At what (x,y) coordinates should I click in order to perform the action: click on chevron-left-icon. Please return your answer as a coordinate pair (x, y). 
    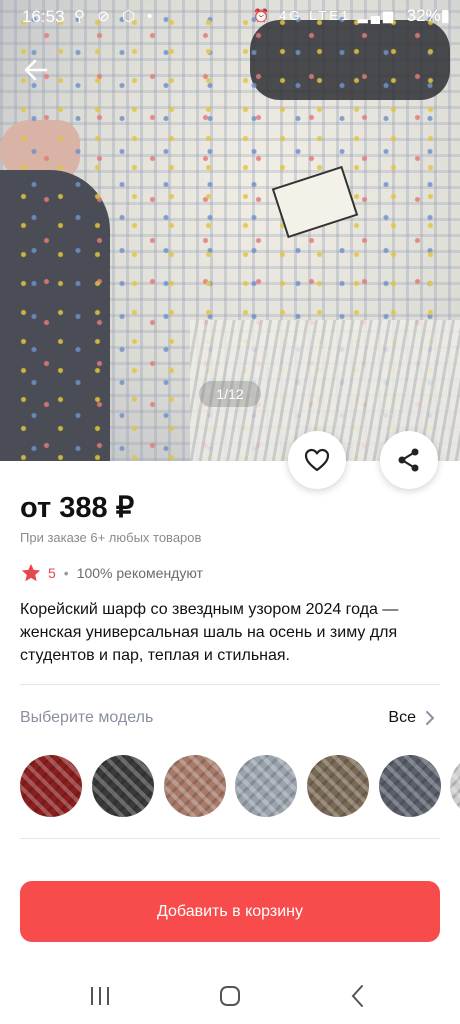
    Looking at the image, I should click on (357, 996).